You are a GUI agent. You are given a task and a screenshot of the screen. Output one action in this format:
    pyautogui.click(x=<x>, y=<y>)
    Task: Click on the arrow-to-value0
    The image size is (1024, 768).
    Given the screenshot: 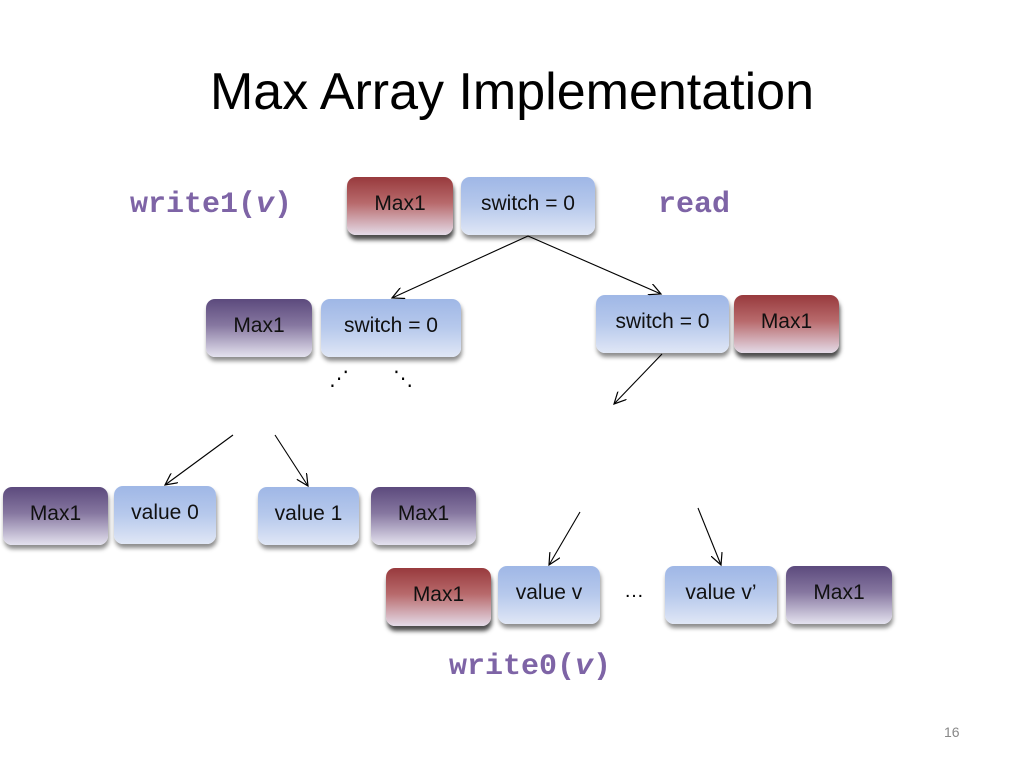 What is the action you would take?
    pyautogui.click(x=199, y=459)
    